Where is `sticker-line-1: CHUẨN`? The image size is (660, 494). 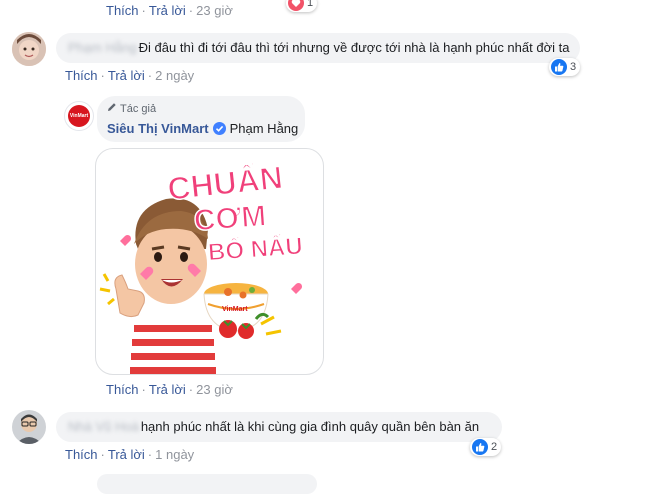
sticker-line-1: CHUẨN is located at coordinates (225, 183).